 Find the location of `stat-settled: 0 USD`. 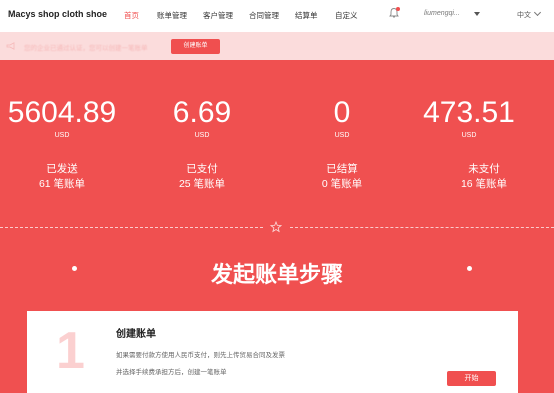

stat-settled: 0 USD is located at coordinates (342, 118).